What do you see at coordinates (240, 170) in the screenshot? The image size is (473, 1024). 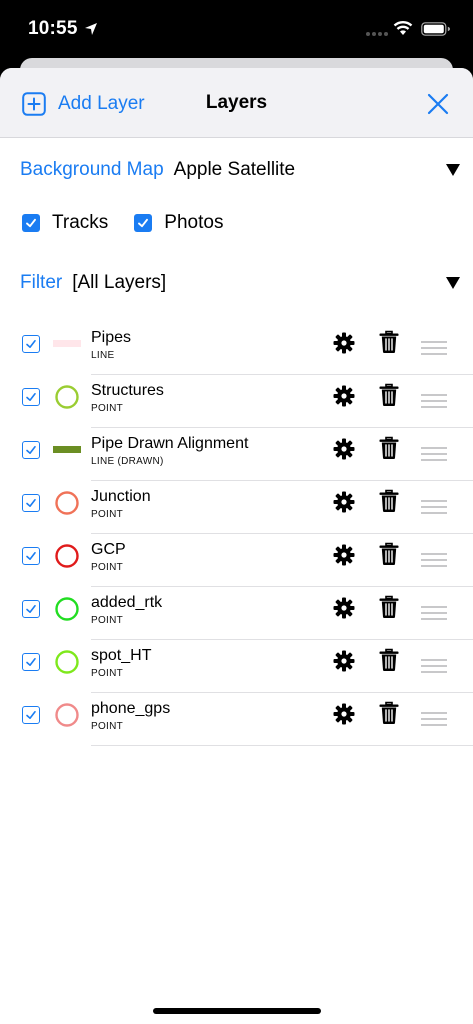 I see `background-map-selector: Background Map Apple Satellite` at bounding box center [240, 170].